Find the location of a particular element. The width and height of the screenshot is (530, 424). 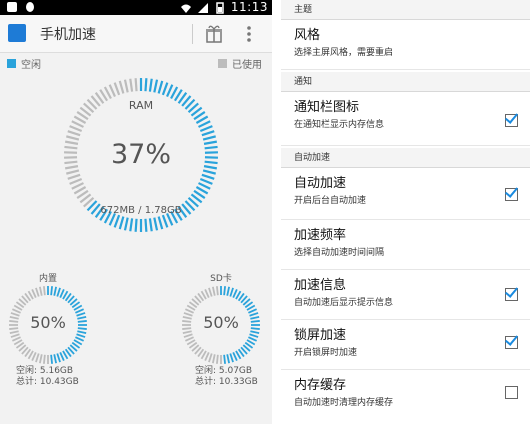

sdcard-storage-gauge: 50% is located at coordinates (221, 325).